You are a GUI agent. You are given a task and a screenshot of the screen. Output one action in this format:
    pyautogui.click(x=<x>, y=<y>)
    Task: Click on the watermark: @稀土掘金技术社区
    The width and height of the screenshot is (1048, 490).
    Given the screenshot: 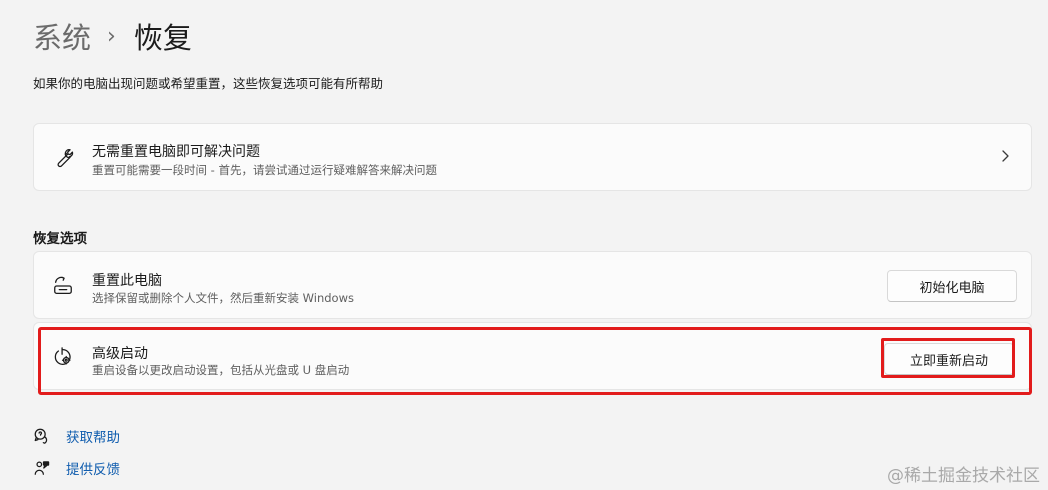 What is the action you would take?
    pyautogui.click(x=963, y=476)
    